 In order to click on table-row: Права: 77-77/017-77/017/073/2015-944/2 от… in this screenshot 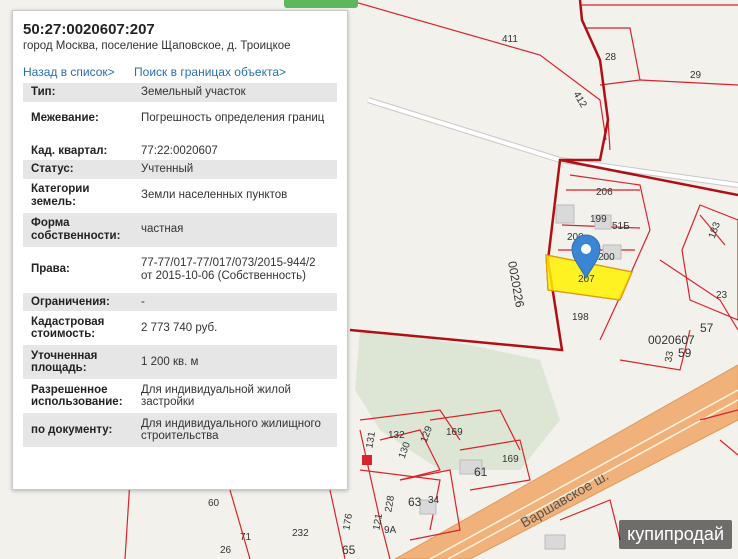, I will do `click(180, 270)`.